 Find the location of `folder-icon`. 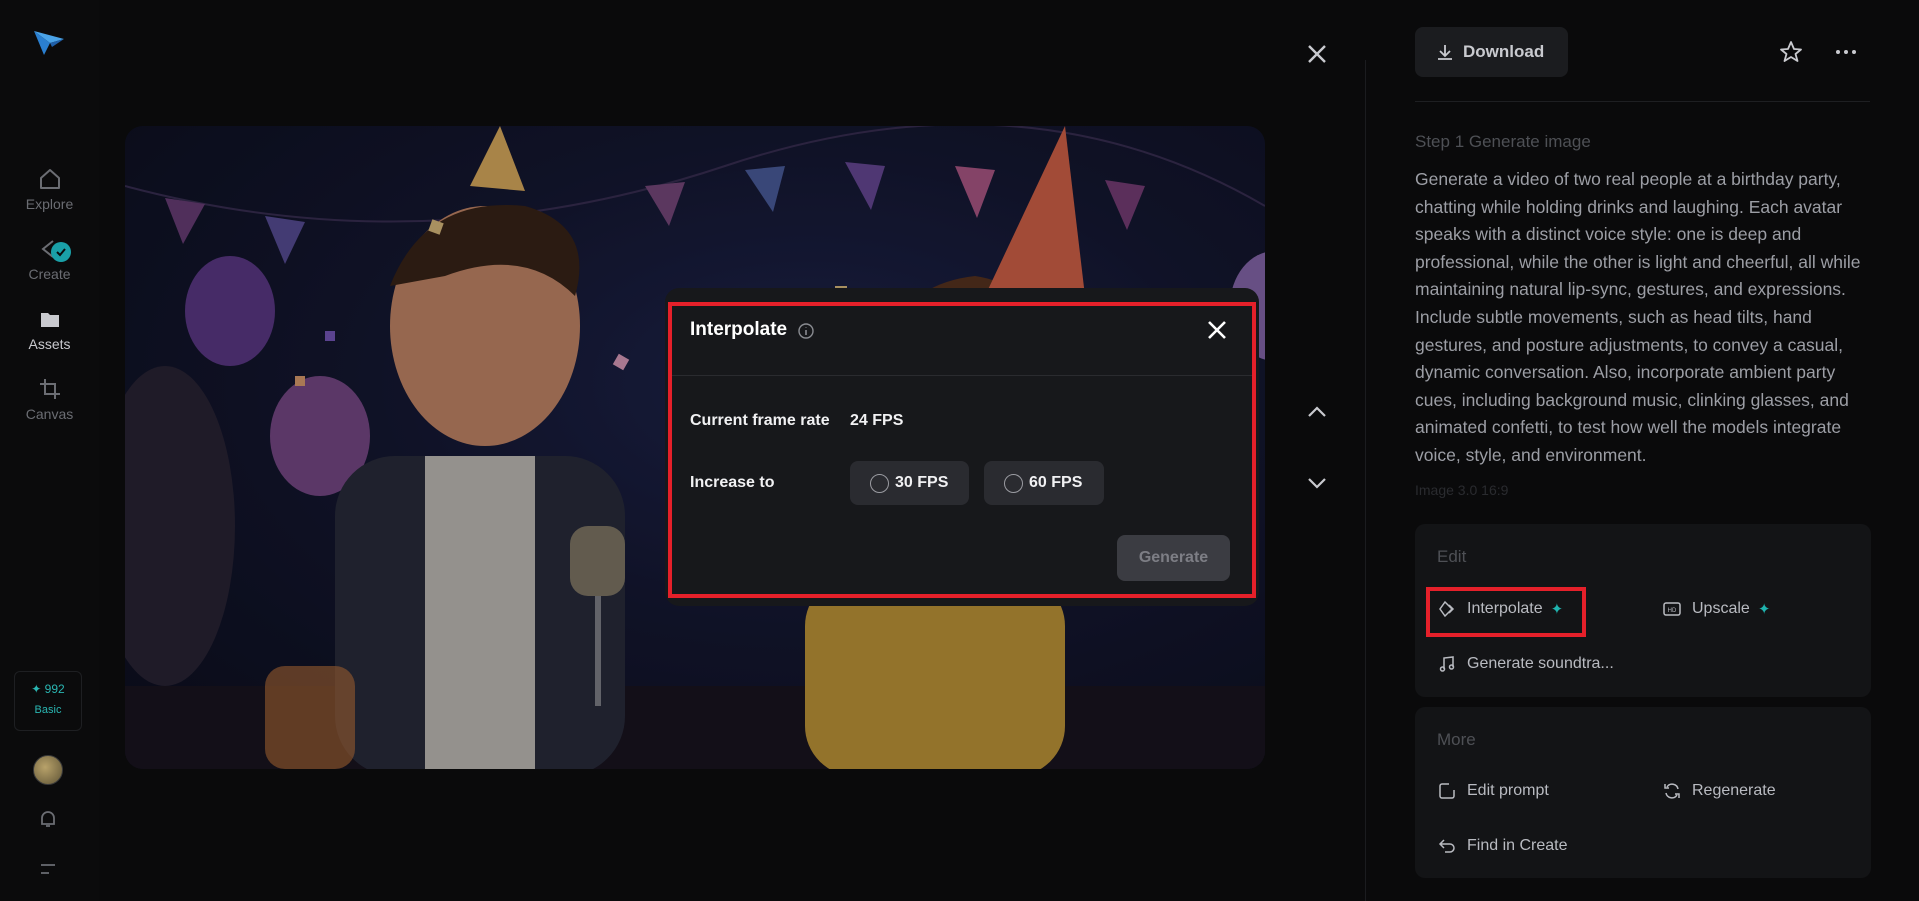

folder-icon is located at coordinates (49, 320).